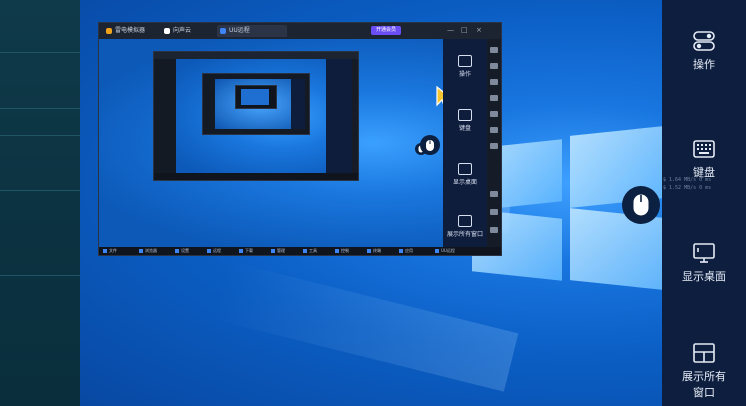 This screenshot has height=406, width=746. Describe the element at coordinates (704, 376) in the screenshot. I see `side-item-label: 展示所有` at that location.